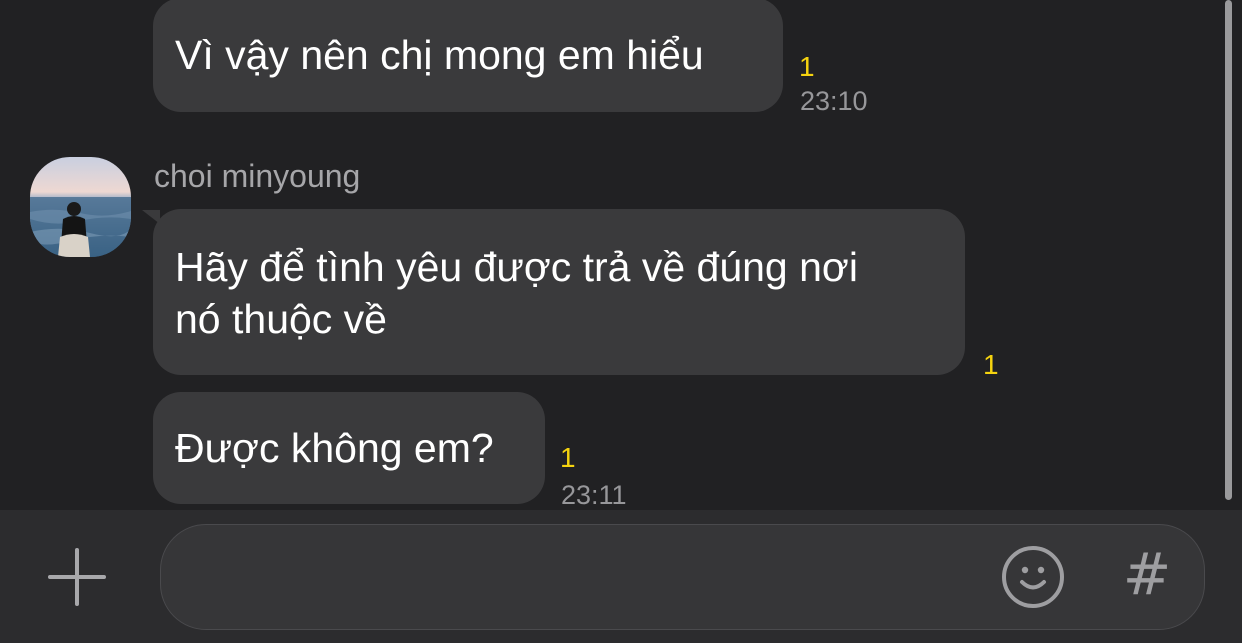 The image size is (1242, 643). What do you see at coordinates (1033, 577) in the screenshot?
I see `smiley-icon` at bounding box center [1033, 577].